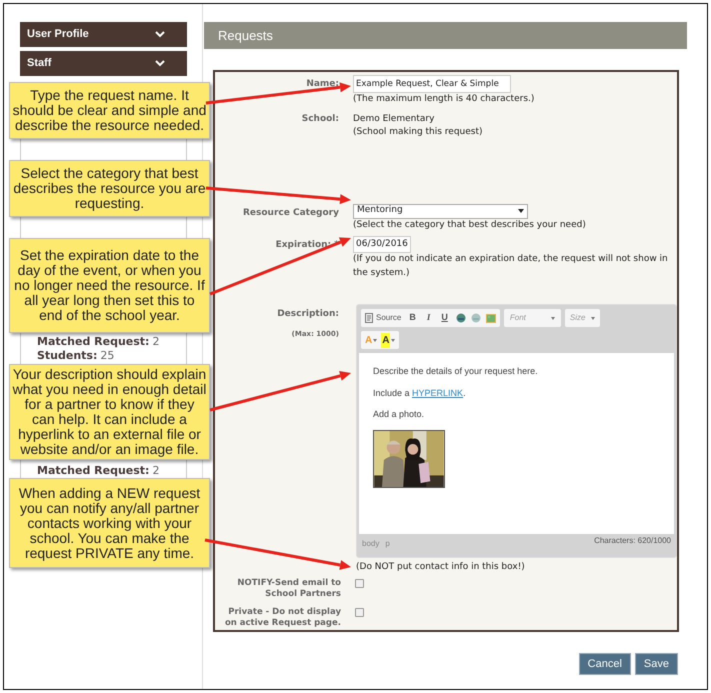  I want to click on callout-note: When adding a NEW request you can notify any/all partner contacts working with your school. You can make the request PRIVATE any time., so click(109, 523).